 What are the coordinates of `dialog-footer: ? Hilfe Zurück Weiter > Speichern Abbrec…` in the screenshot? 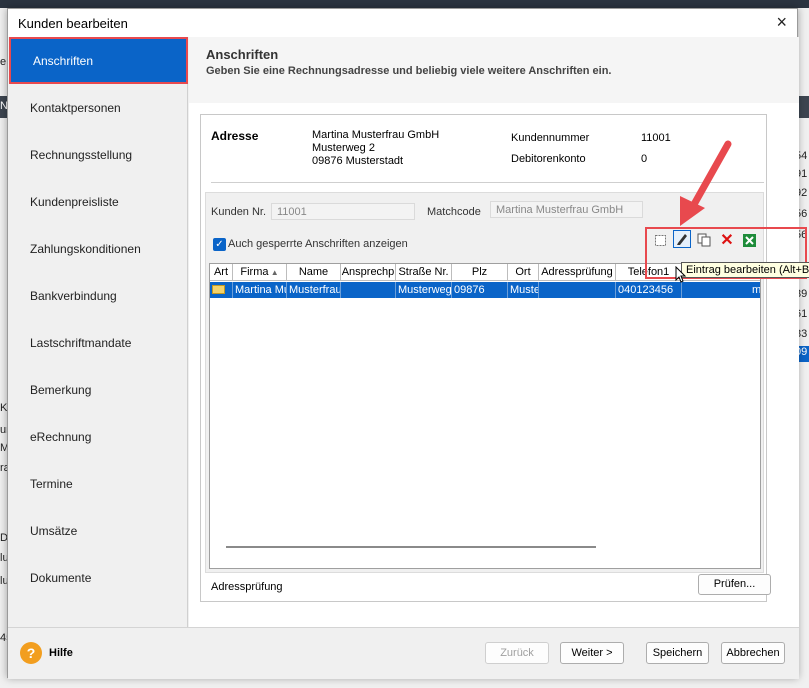 It's located at (403, 653).